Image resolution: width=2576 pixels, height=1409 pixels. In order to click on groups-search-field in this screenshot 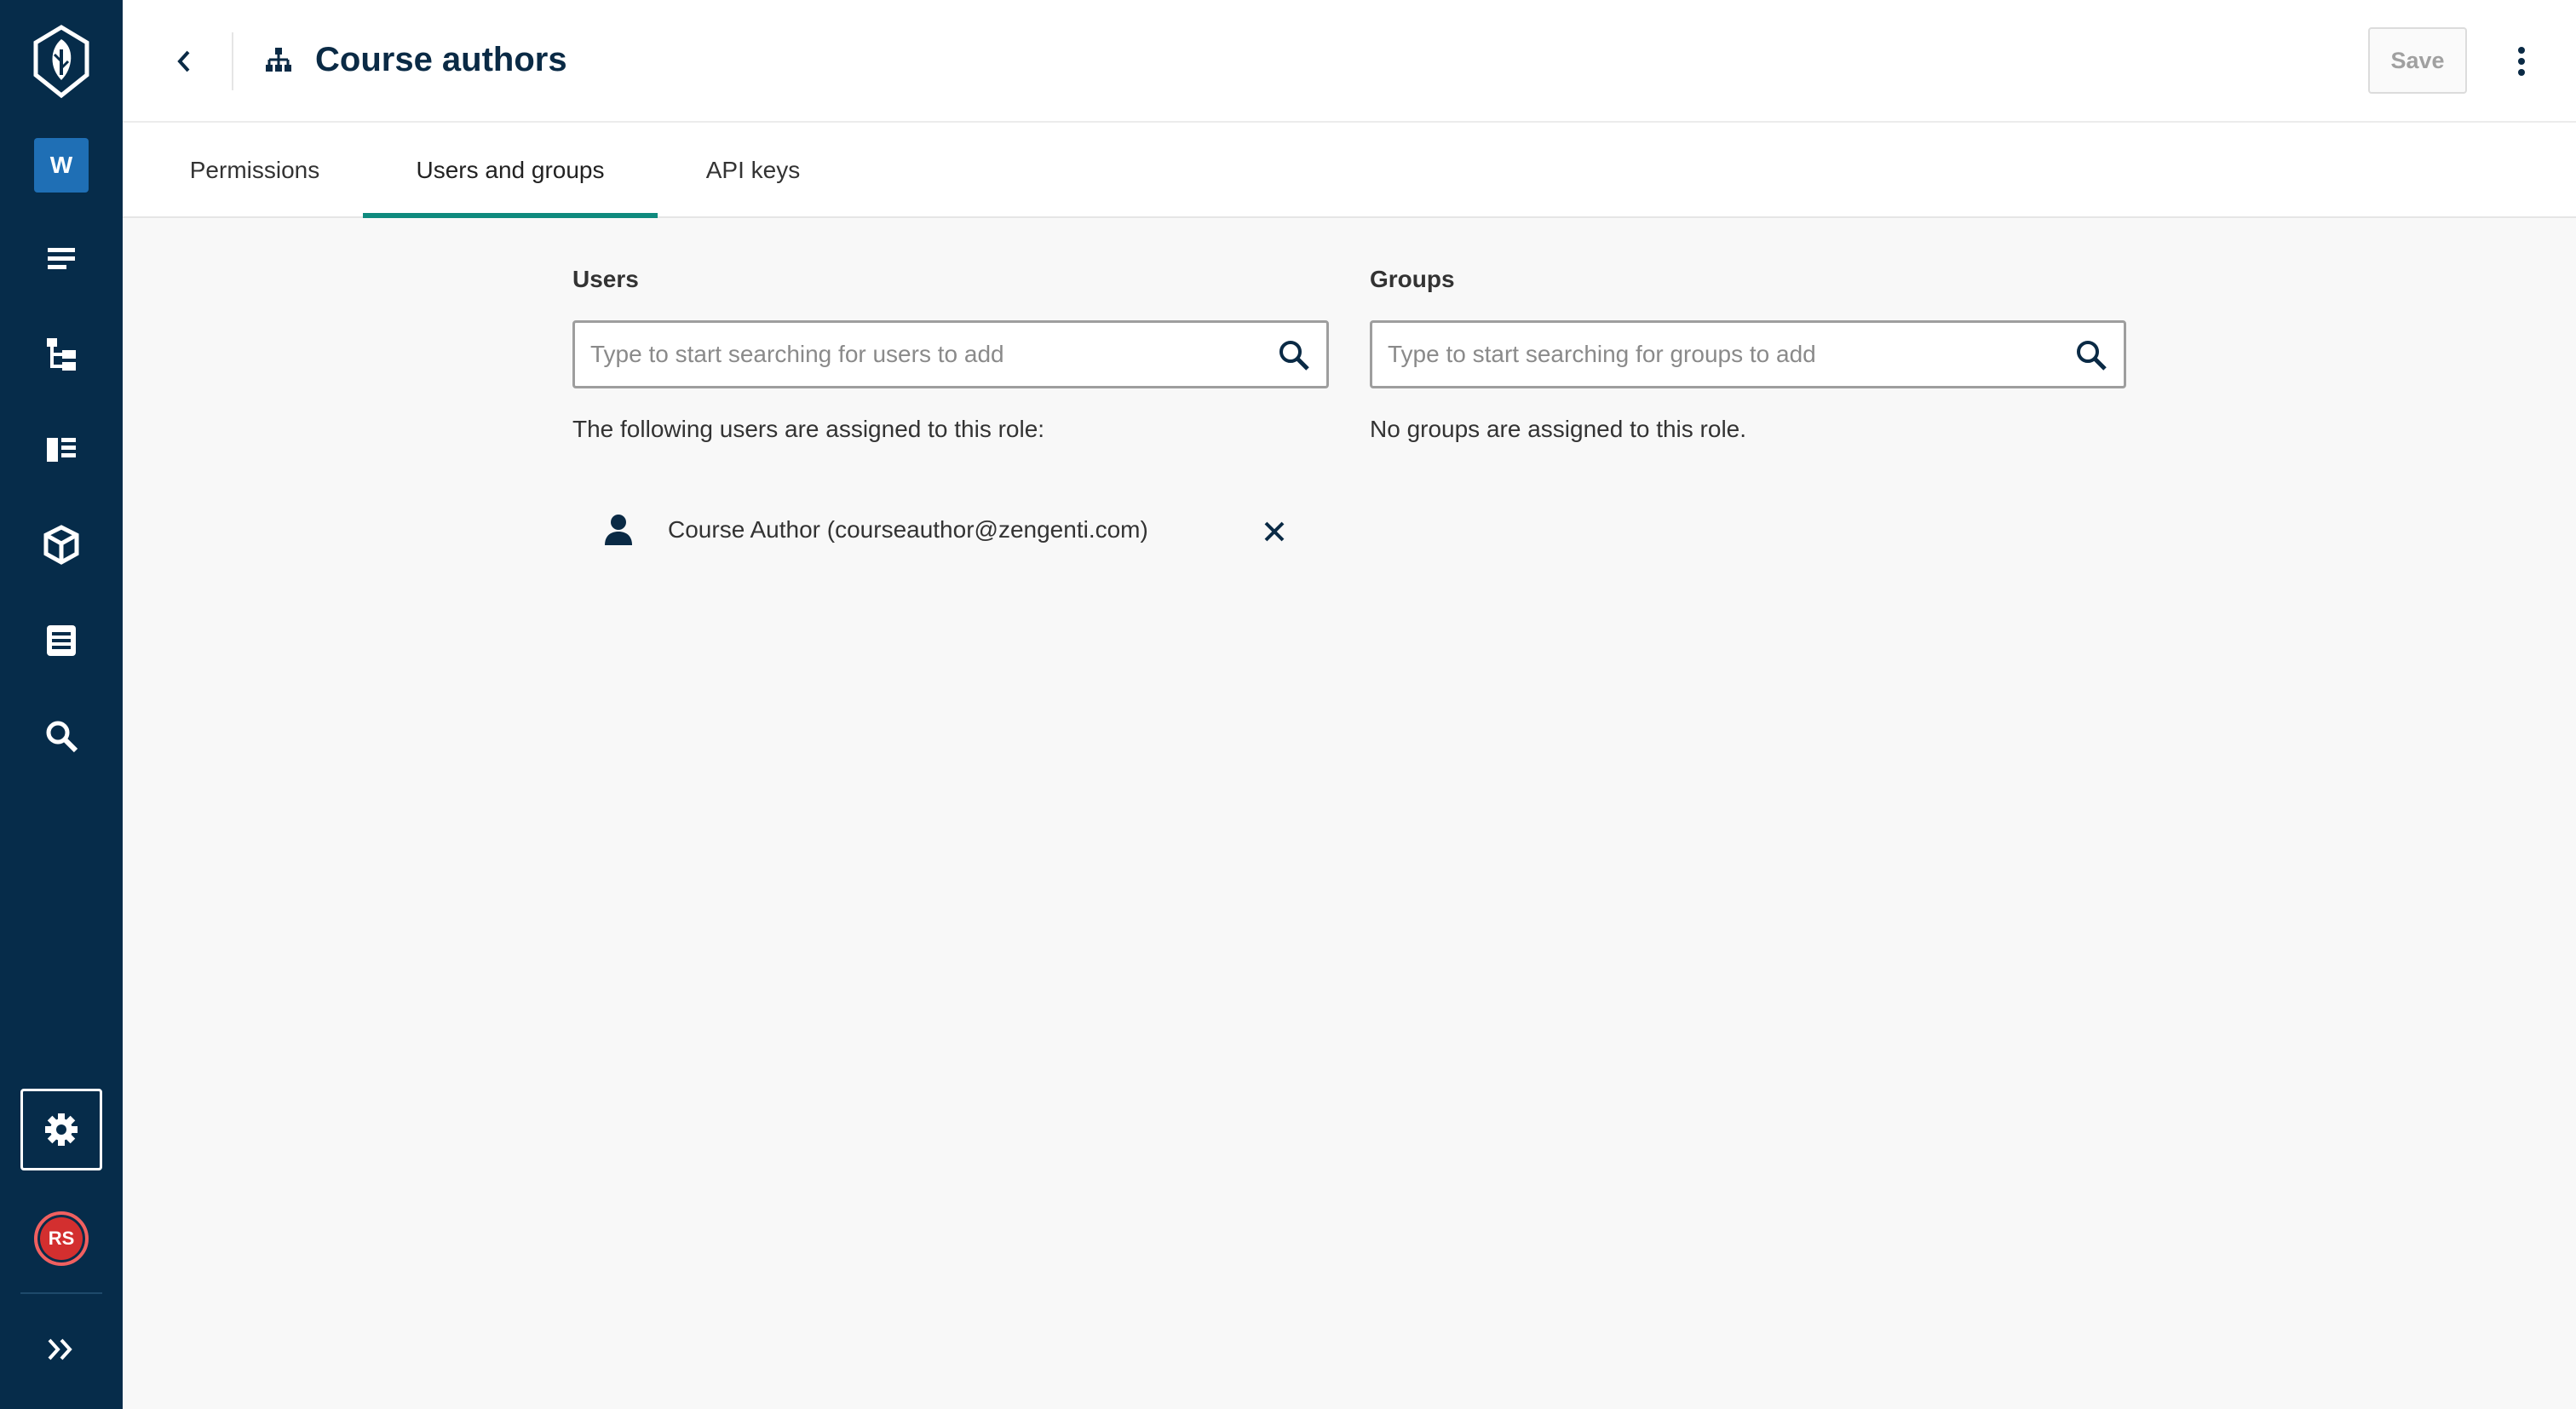, I will do `click(1748, 354)`.